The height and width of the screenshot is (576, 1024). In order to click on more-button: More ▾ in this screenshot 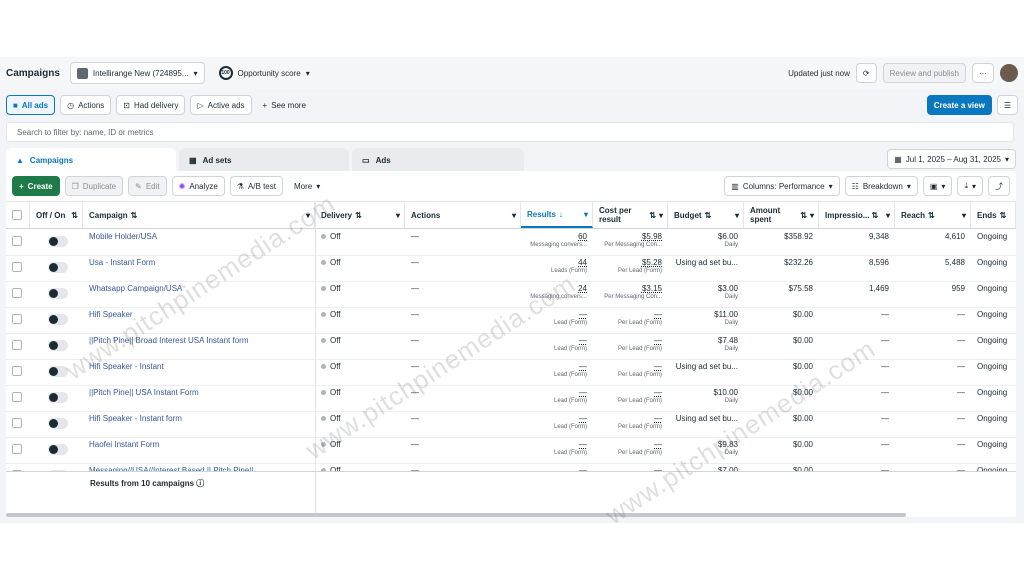, I will do `click(307, 186)`.